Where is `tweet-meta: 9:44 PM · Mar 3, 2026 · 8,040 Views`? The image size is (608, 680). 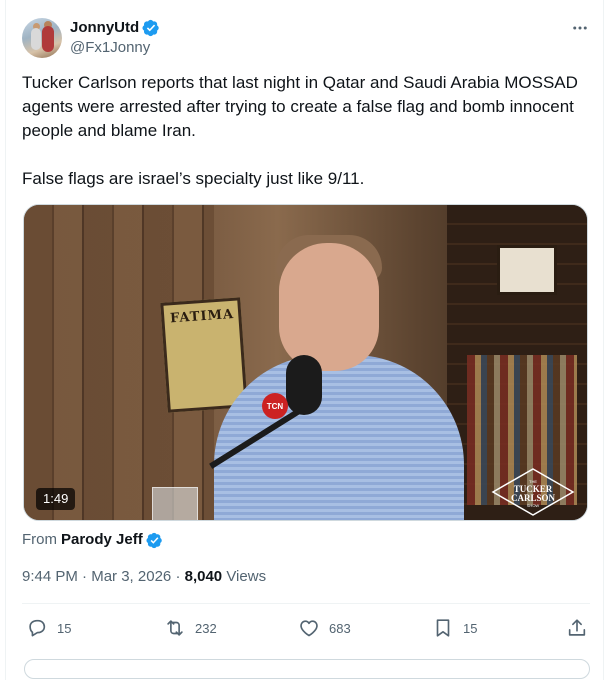
tweet-meta: 9:44 PM · Mar 3, 2026 · 8,040 Views is located at coordinates (144, 577).